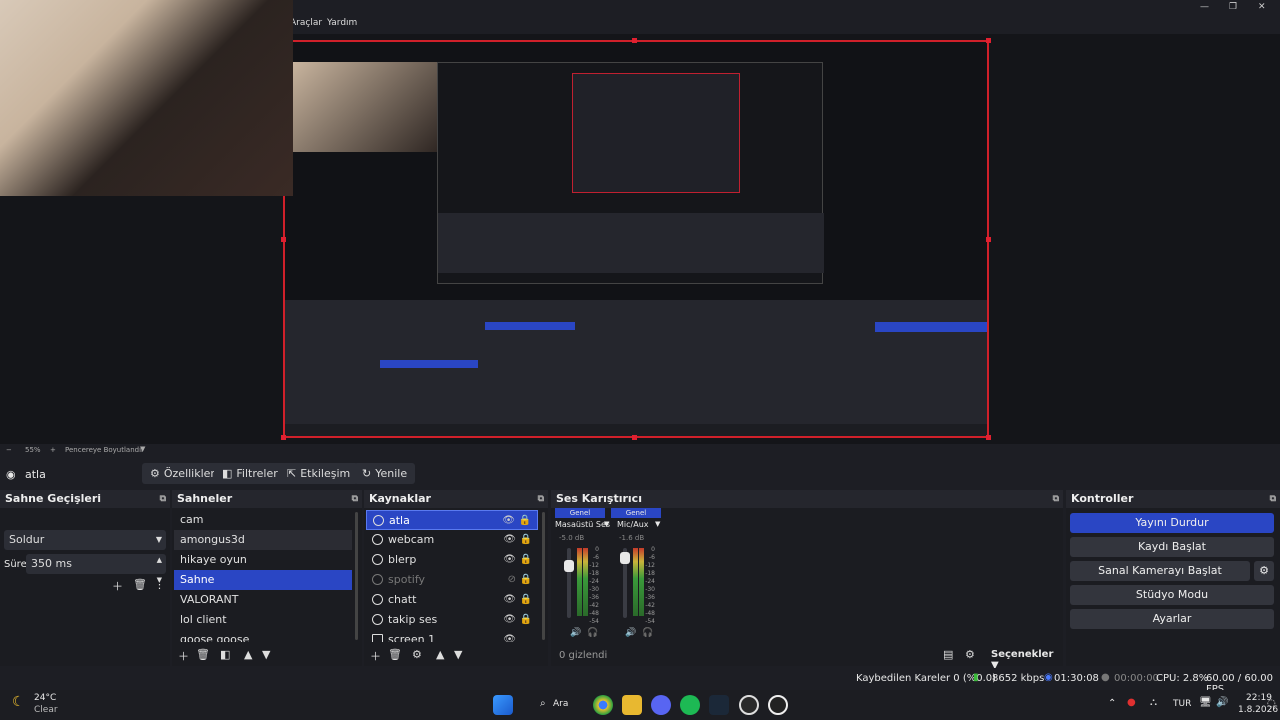 This screenshot has height=720, width=1280. Describe the element at coordinates (749, 705) in the screenshot. I see `obs-icon` at that location.